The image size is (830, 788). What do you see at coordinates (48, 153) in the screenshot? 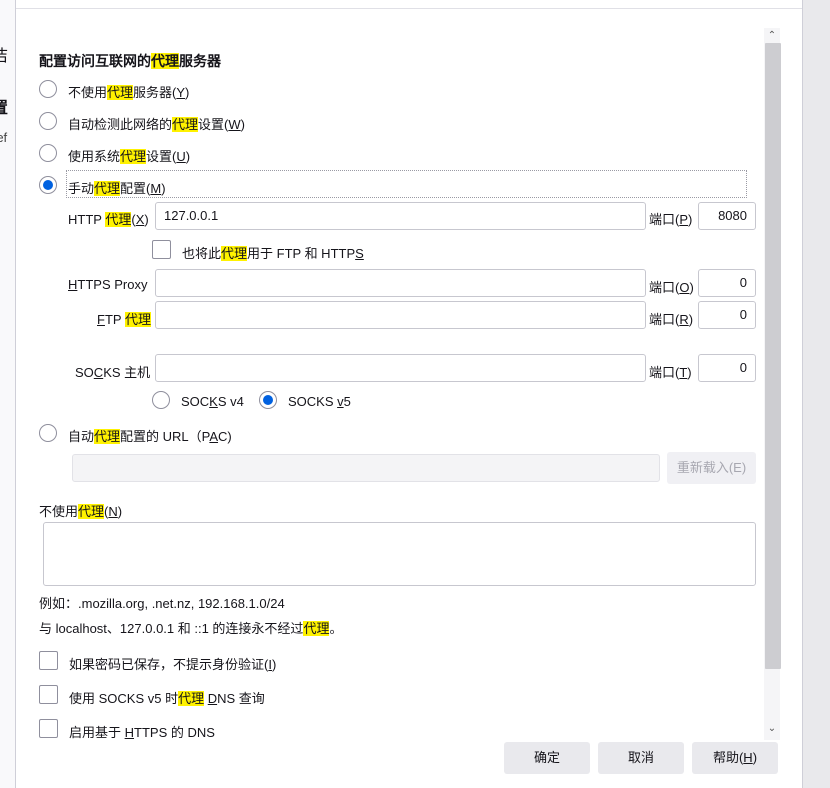
I see `radio-system-proxy` at bounding box center [48, 153].